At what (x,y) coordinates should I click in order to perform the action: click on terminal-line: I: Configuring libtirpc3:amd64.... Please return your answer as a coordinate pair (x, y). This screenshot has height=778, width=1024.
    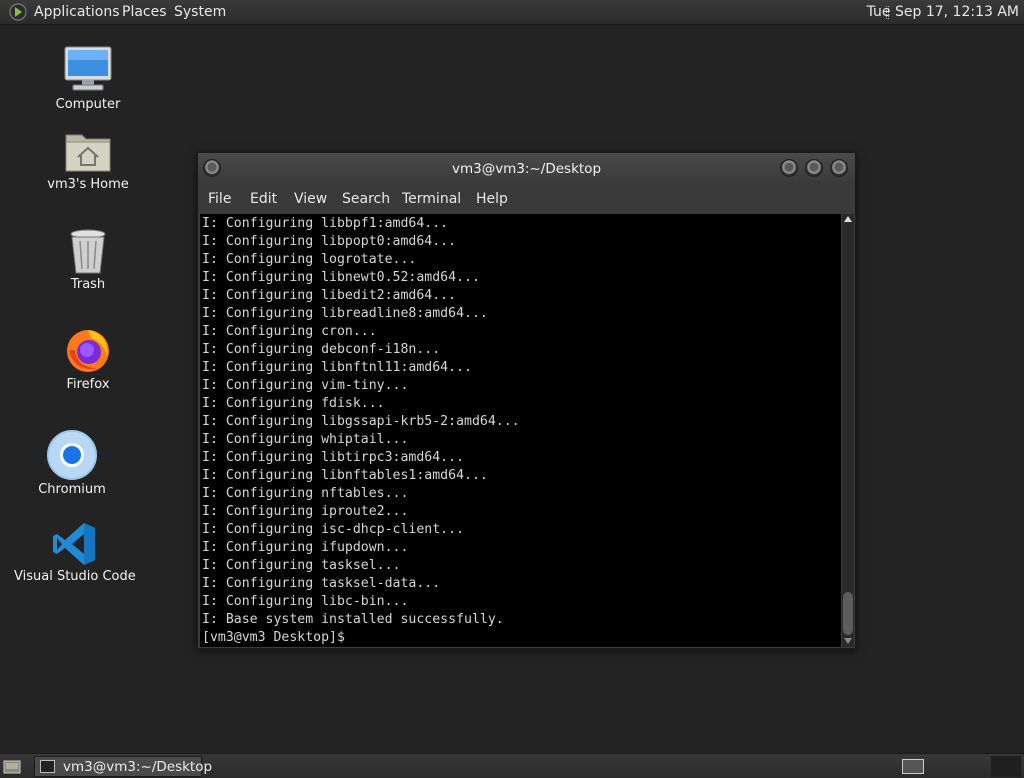
    Looking at the image, I should click on (333, 457).